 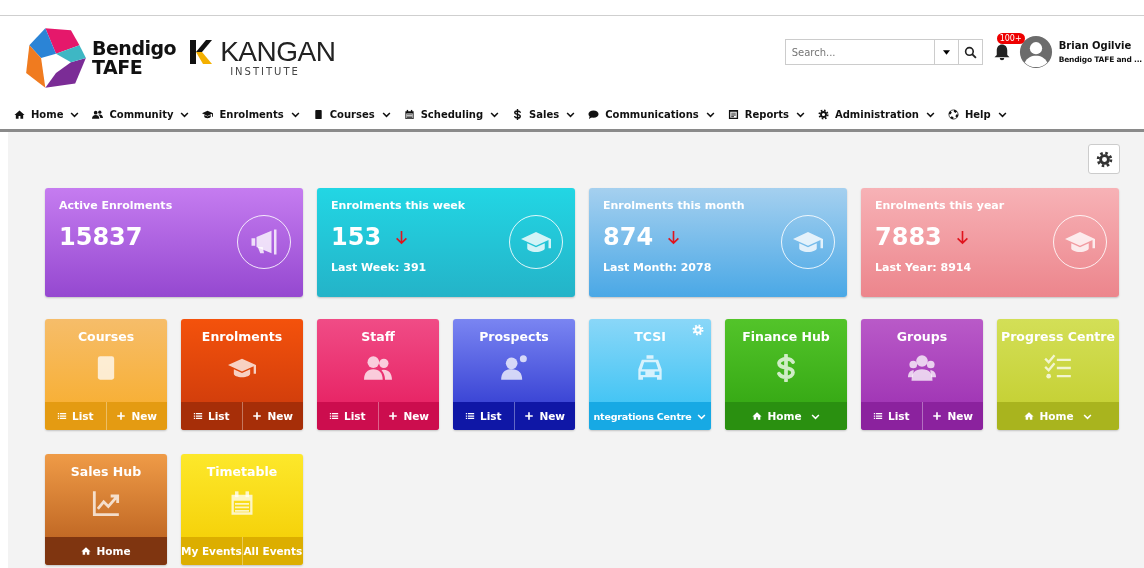 I want to click on nav-menu-item: Courses, so click(x=351, y=114).